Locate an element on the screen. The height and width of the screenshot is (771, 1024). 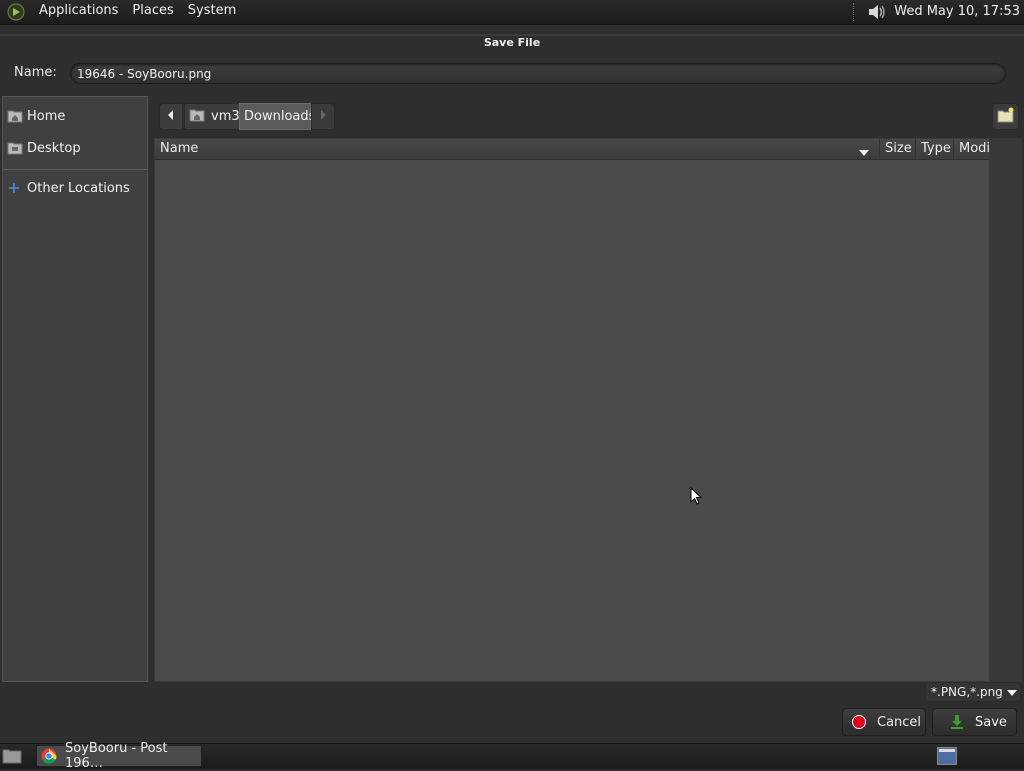
name-label: Name: is located at coordinates (35, 72).